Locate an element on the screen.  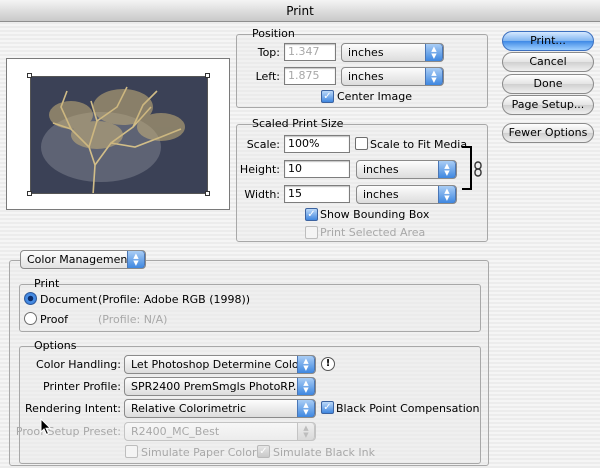
window-title: Print is located at coordinates (300, 11).